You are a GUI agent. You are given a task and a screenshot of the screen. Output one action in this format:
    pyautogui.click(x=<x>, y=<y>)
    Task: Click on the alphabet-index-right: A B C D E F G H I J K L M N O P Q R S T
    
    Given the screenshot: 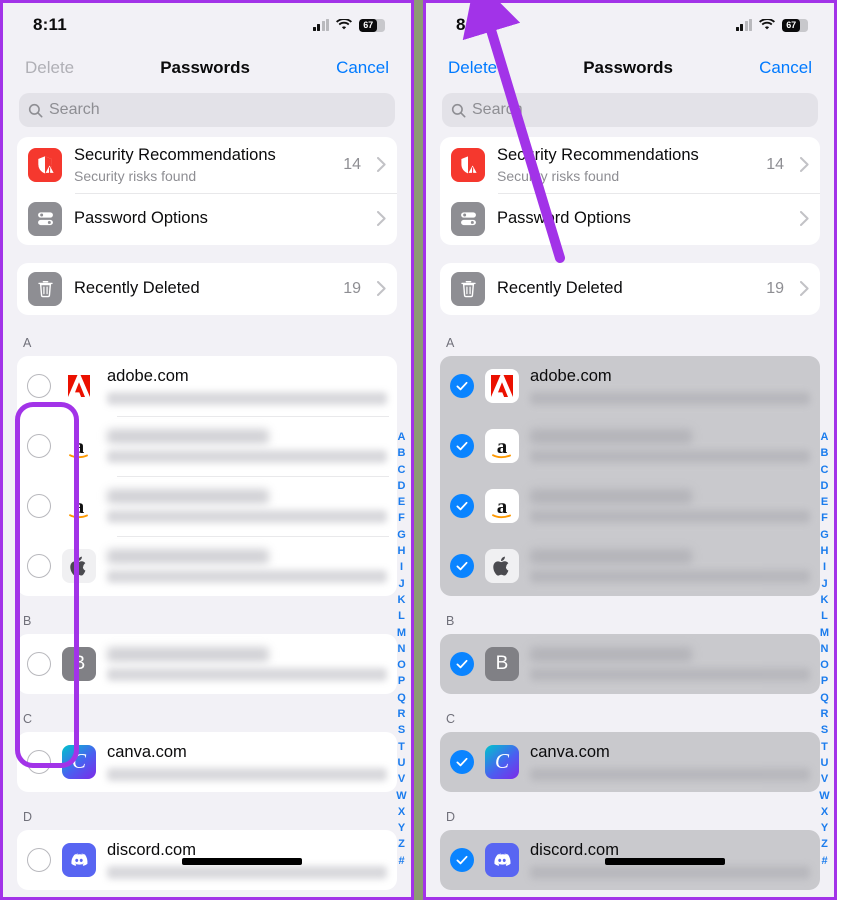 What is the action you would take?
    pyautogui.click(x=824, y=649)
    